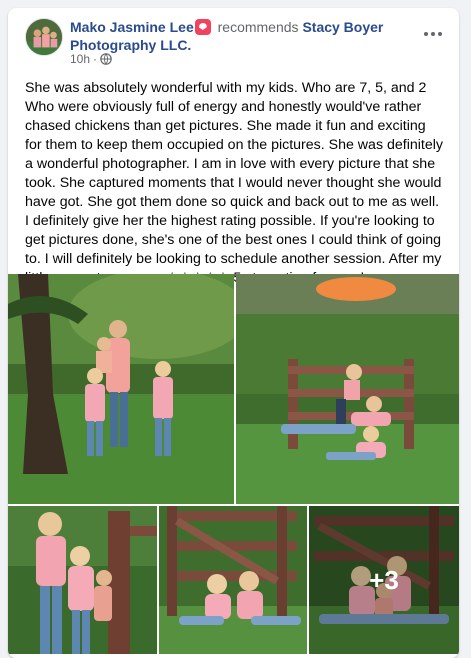 Image resolution: width=471 pixels, height=658 pixels. I want to click on post-time: 10h, so click(80, 59).